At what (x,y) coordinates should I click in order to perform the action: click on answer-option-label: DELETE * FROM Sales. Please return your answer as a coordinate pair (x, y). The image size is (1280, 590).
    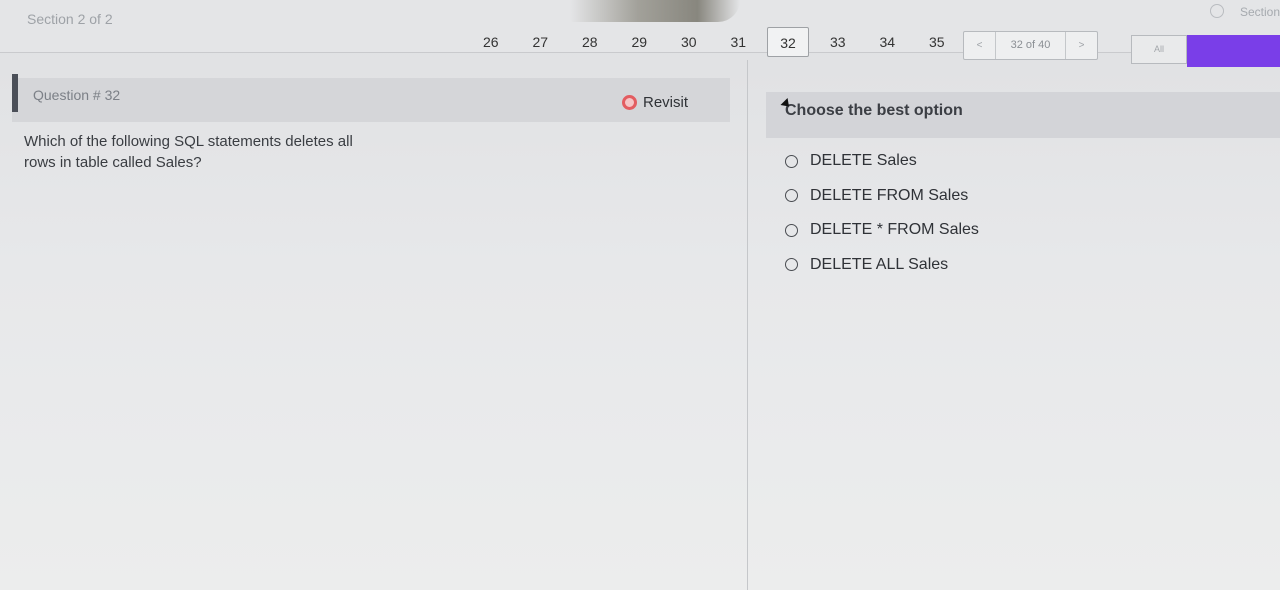
    Looking at the image, I should click on (894, 230).